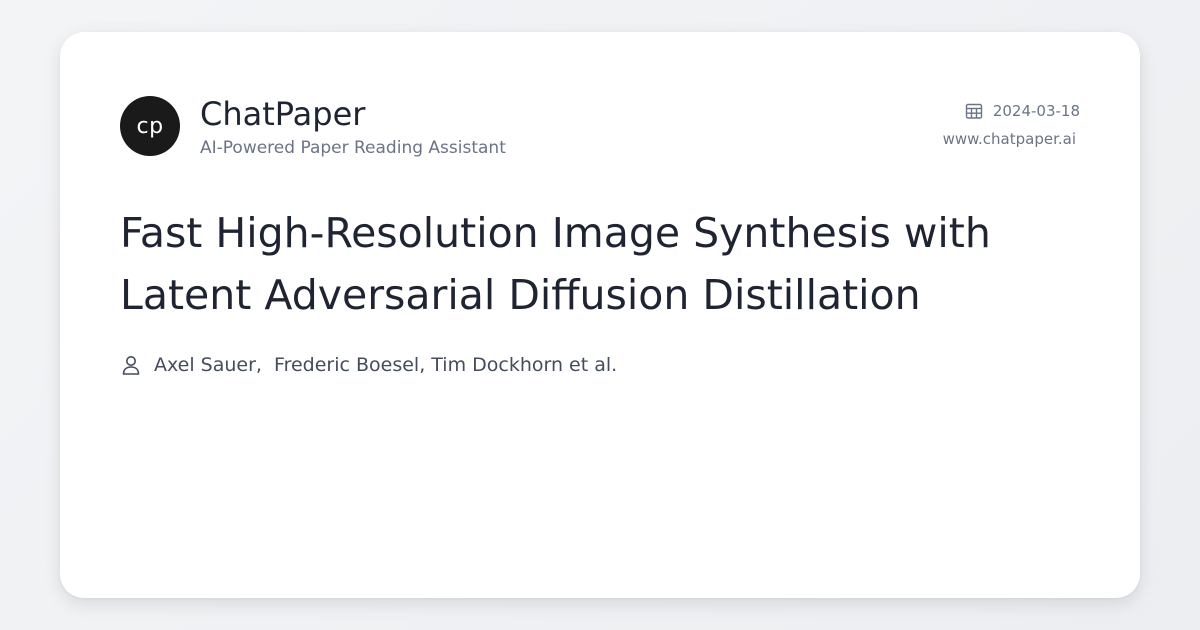 The height and width of the screenshot is (630, 1200). I want to click on user-icon, so click(131, 365).